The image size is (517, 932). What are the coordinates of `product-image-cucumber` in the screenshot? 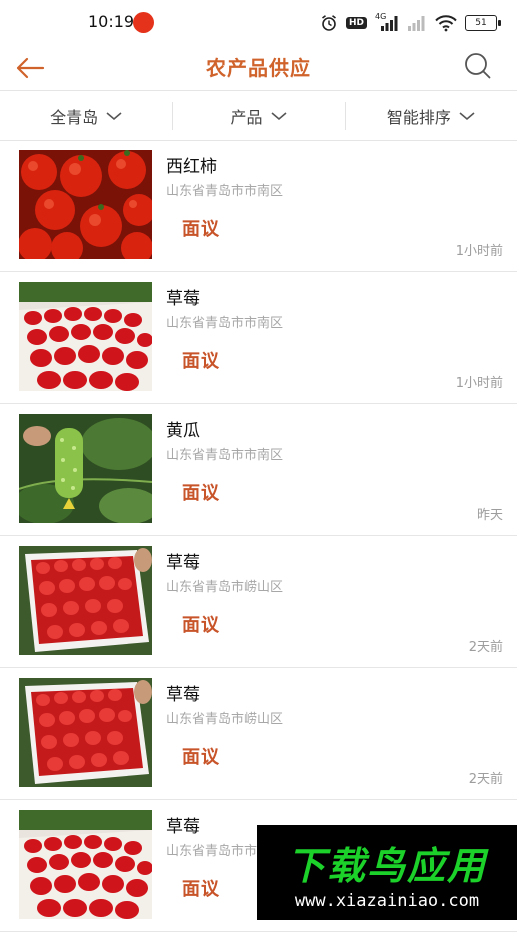 It's located at (85, 468).